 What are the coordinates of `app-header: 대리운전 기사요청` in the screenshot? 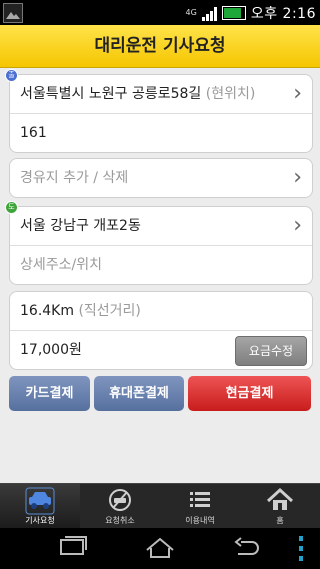 It's located at (160, 46).